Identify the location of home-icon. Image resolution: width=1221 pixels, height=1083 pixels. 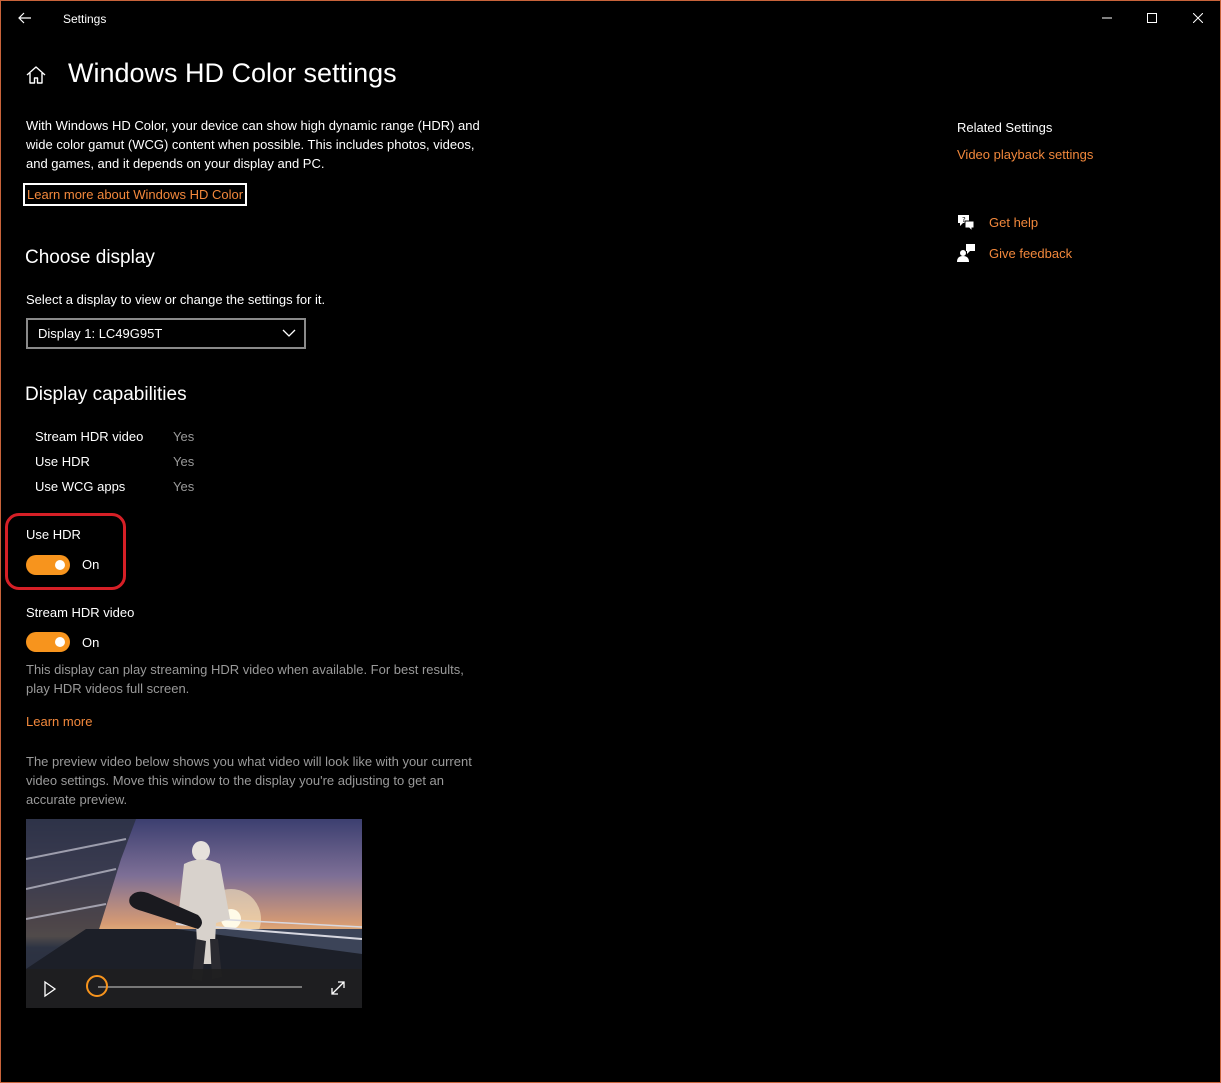
(36, 75).